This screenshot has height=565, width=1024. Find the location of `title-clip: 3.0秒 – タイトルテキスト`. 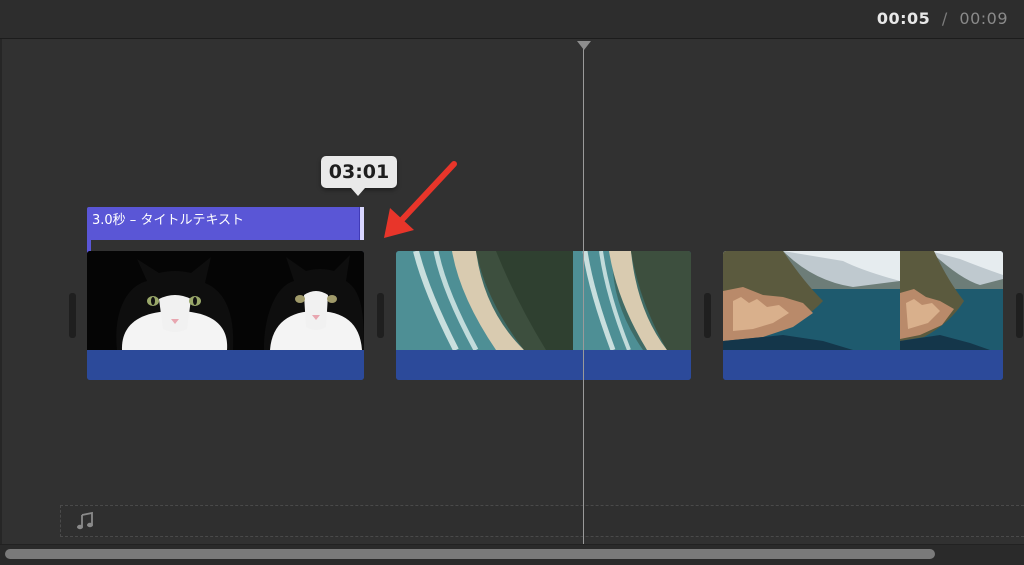

title-clip: 3.0秒 – タイトルテキスト is located at coordinates (225, 223).